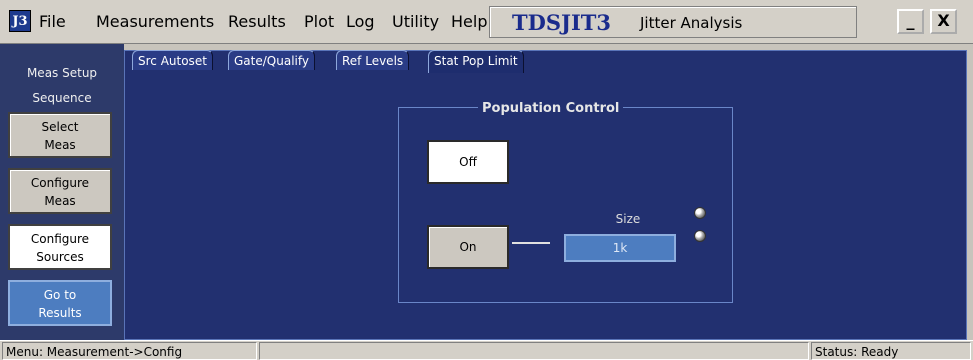 The width and height of the screenshot is (973, 360). What do you see at coordinates (257, 22) in the screenshot?
I see `menu-results: Results` at bounding box center [257, 22].